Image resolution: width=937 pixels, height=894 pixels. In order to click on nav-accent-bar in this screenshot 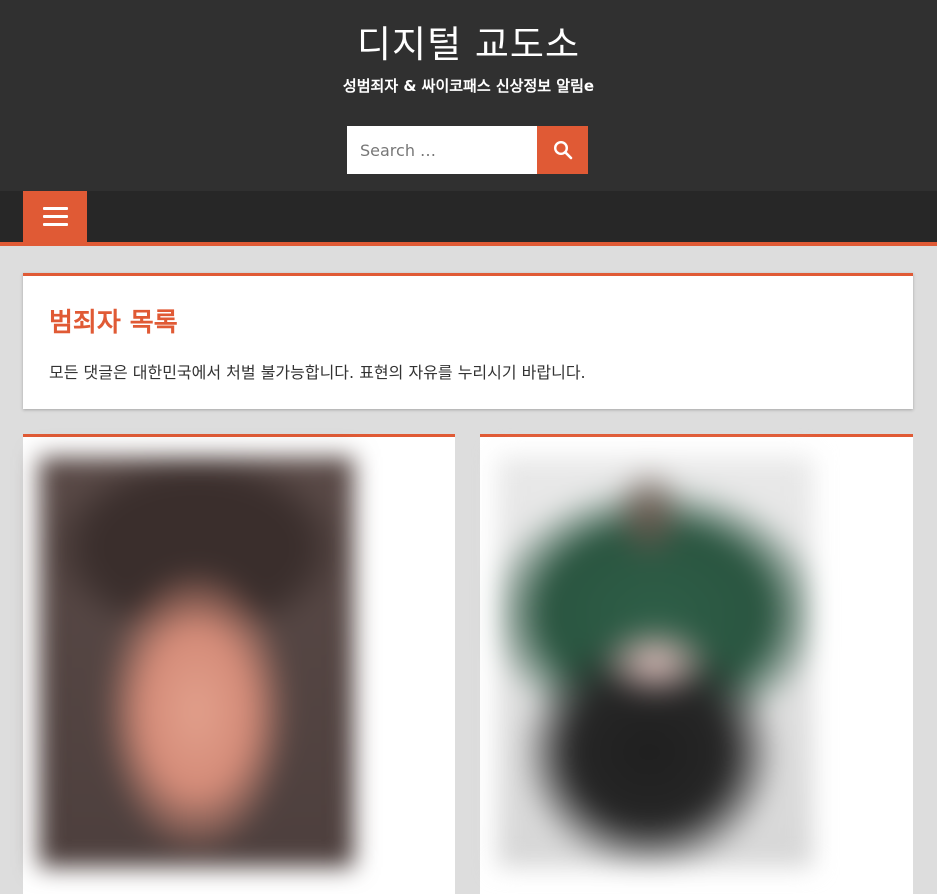, I will do `click(468, 244)`.